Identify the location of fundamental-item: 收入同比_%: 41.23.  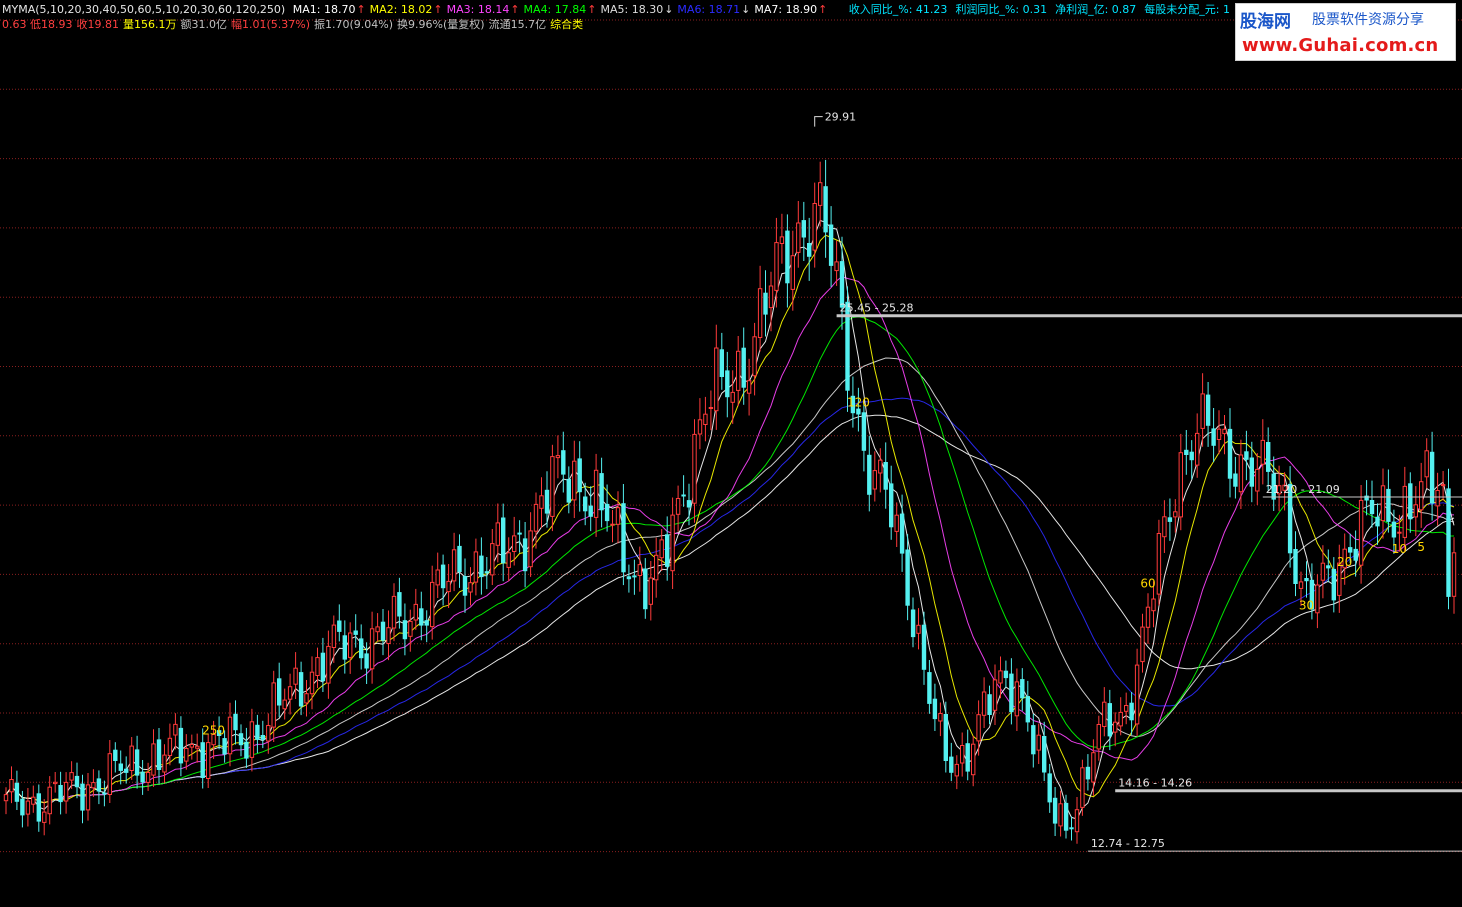
(898, 9).